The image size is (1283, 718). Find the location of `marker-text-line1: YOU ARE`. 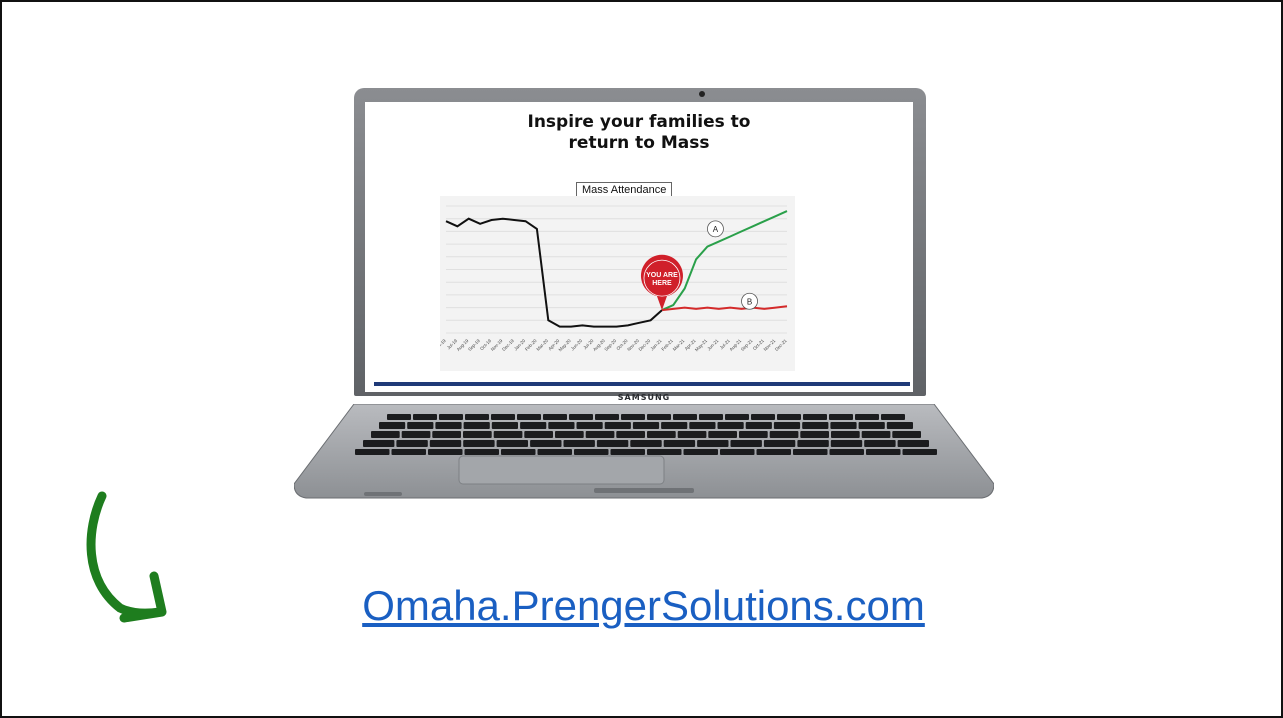

marker-text-line1: YOU ARE is located at coordinates (662, 275).